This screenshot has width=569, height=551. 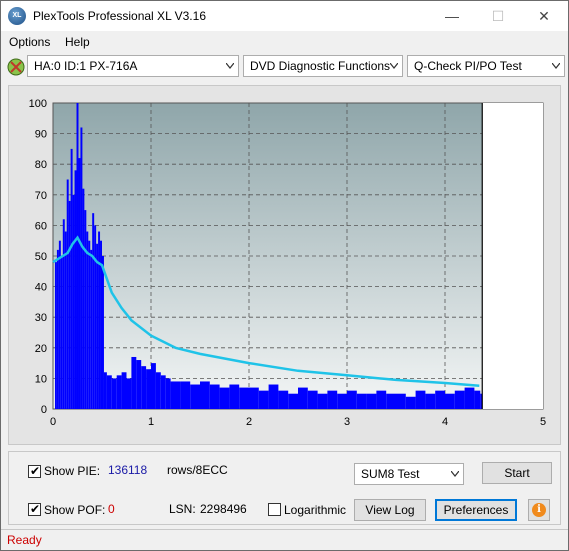 I want to click on x-tick-label: 0, so click(x=53, y=422).